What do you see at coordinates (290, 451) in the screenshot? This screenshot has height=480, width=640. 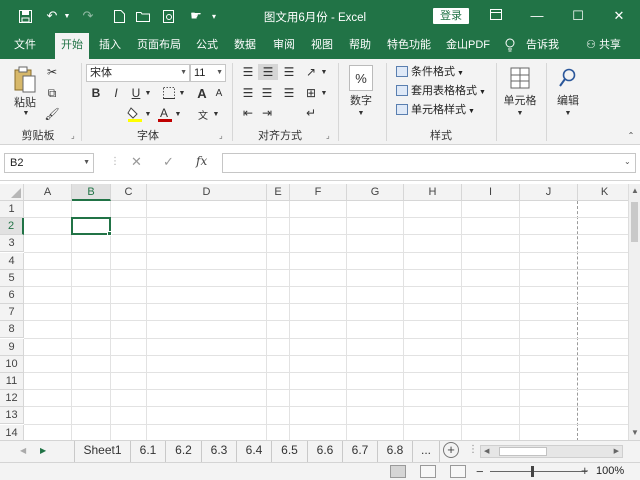 I see `sheet-tab-6.5: 6.5` at bounding box center [290, 451].